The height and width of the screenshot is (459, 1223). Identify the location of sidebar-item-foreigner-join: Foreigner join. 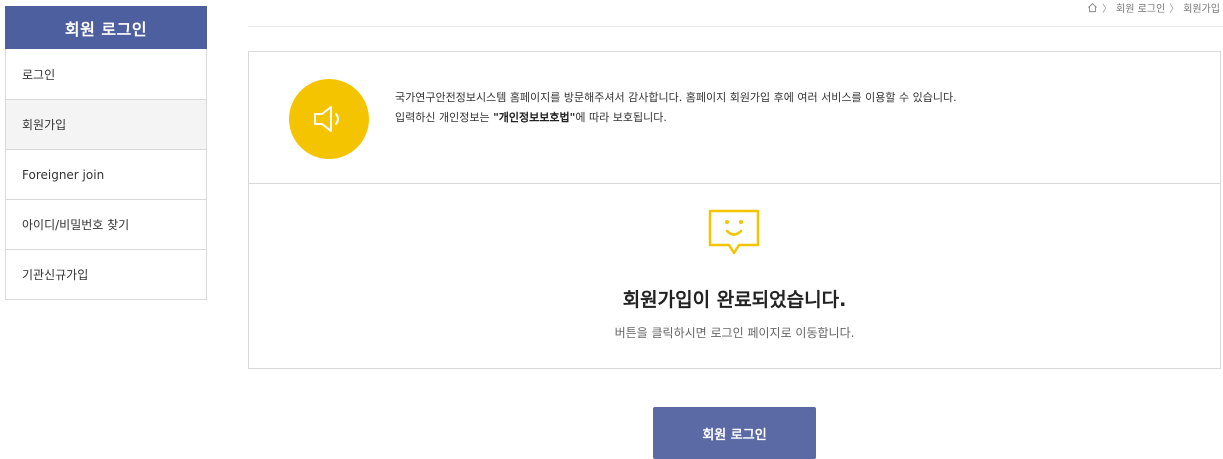
(106, 174).